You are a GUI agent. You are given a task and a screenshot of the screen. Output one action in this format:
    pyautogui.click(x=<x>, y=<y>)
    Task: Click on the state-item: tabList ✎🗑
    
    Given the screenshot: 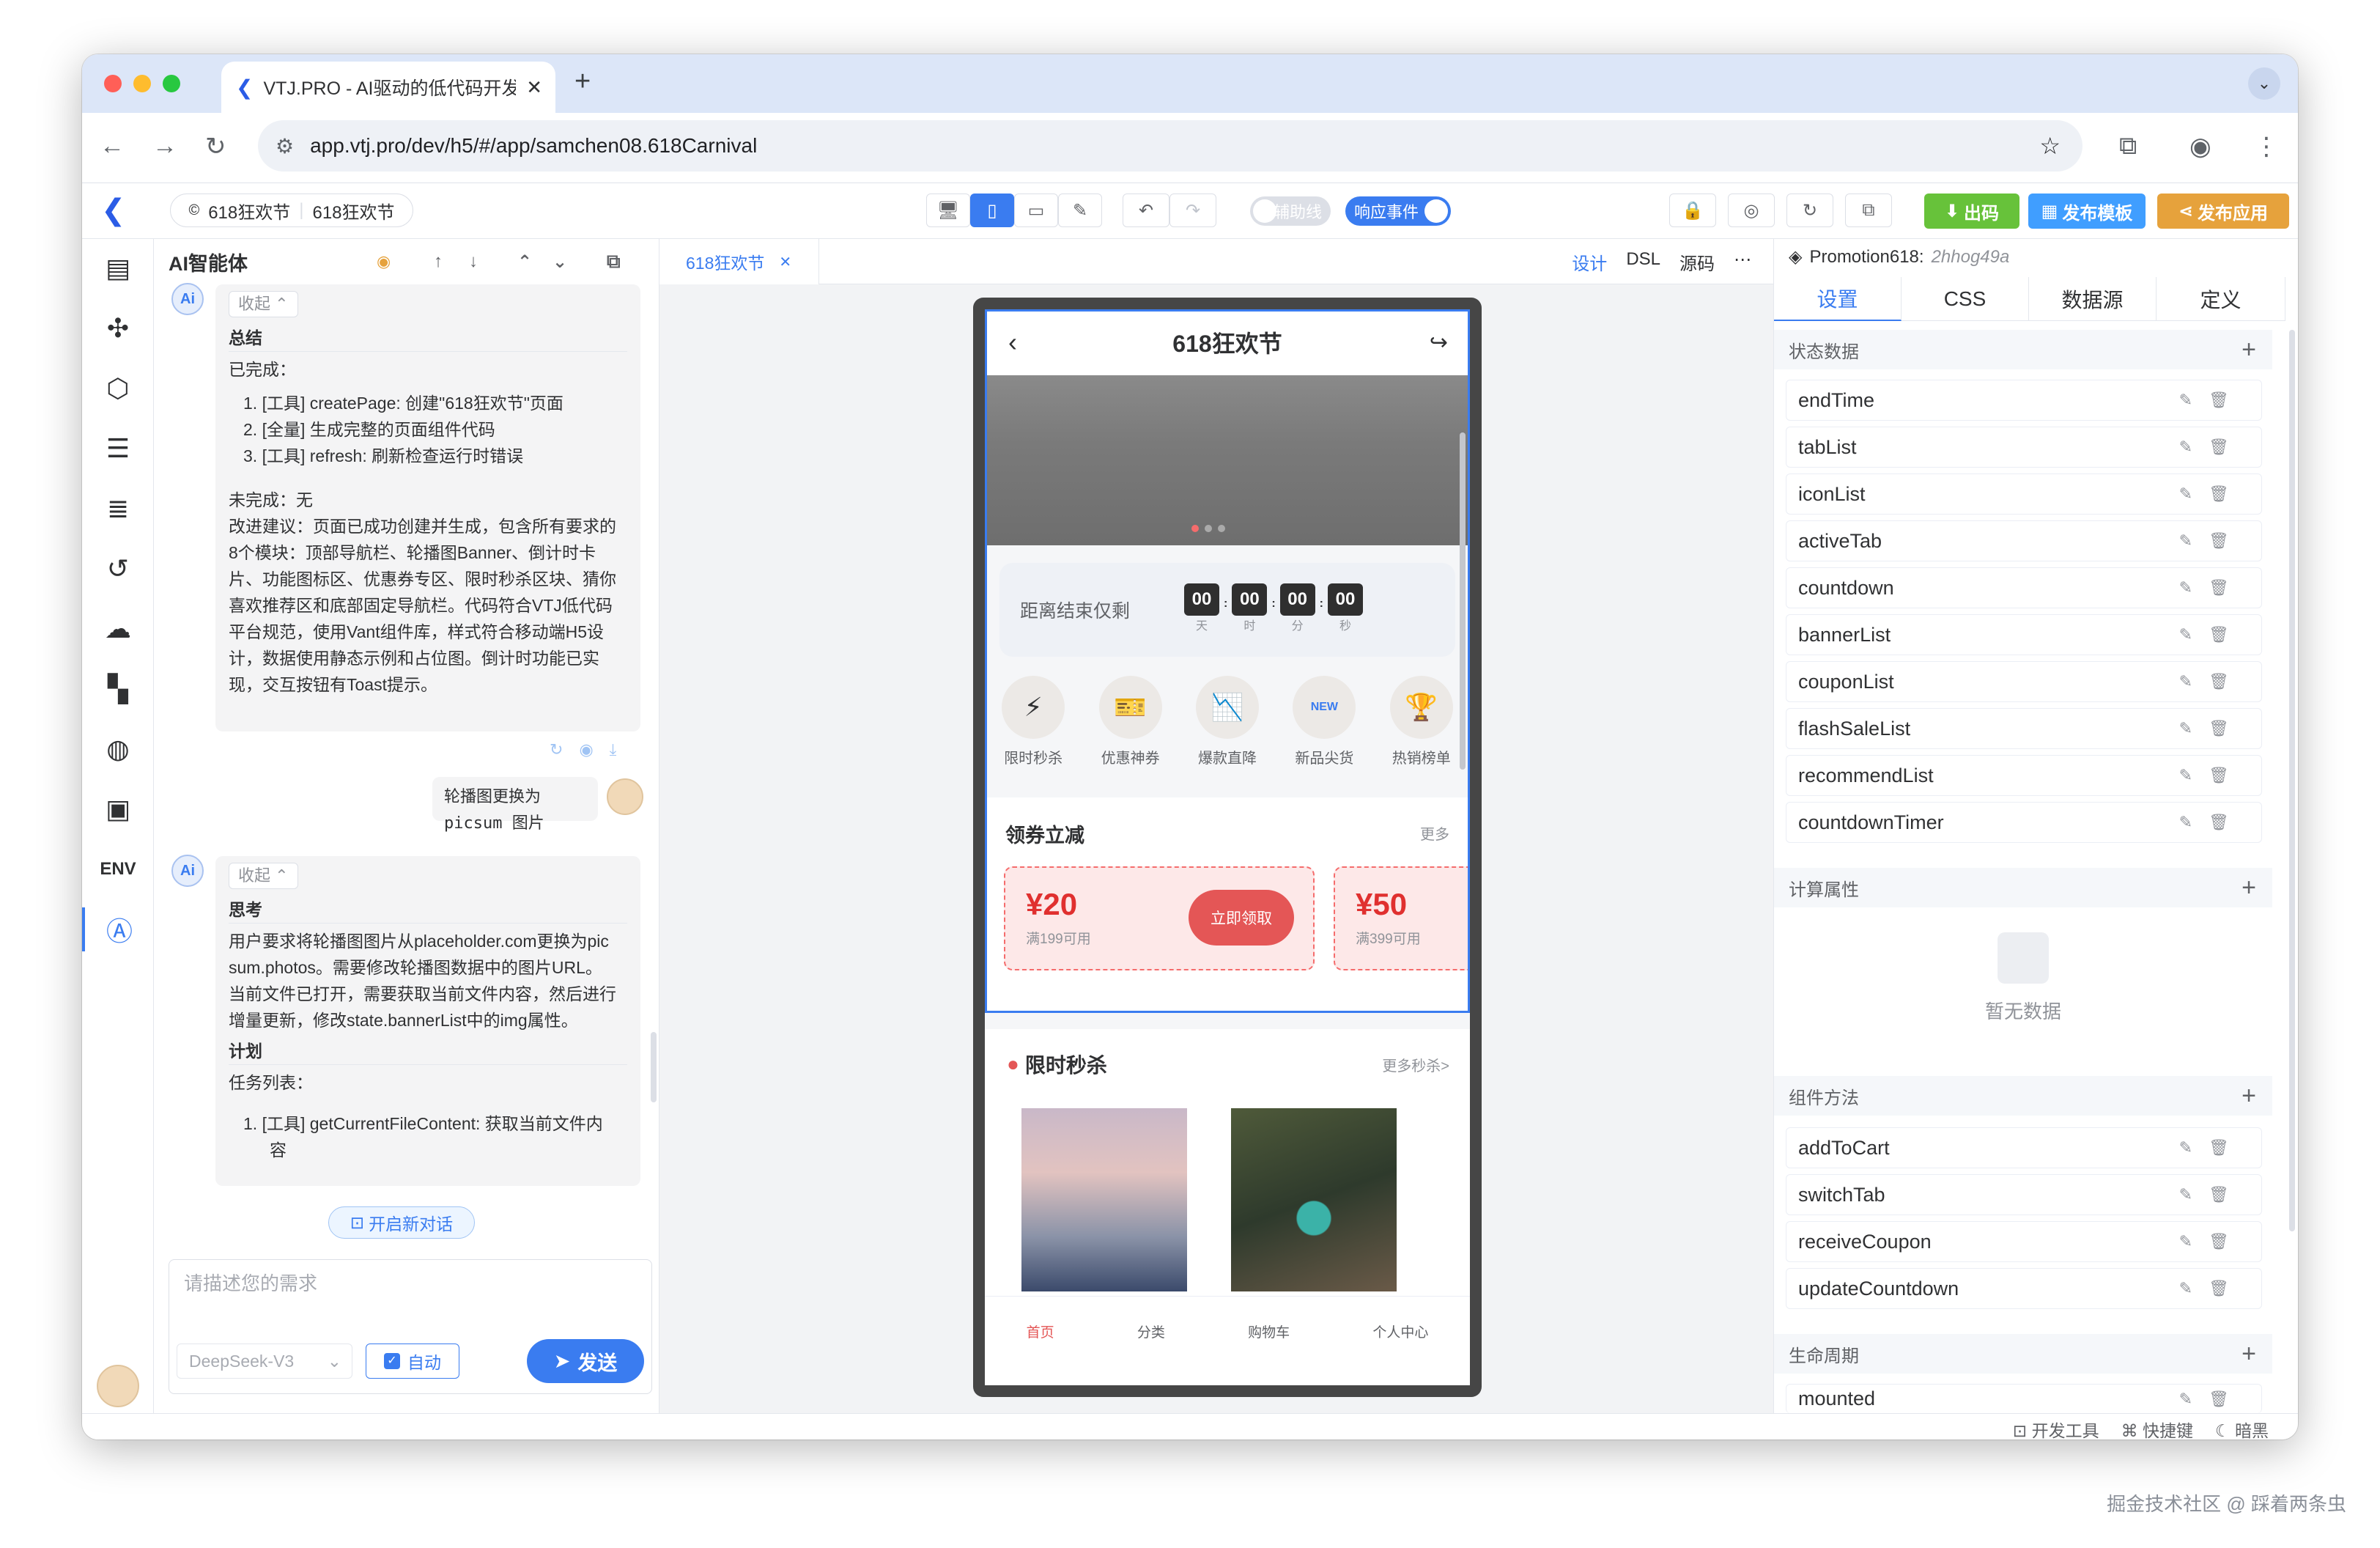 What is the action you would take?
    pyautogui.click(x=2024, y=447)
    